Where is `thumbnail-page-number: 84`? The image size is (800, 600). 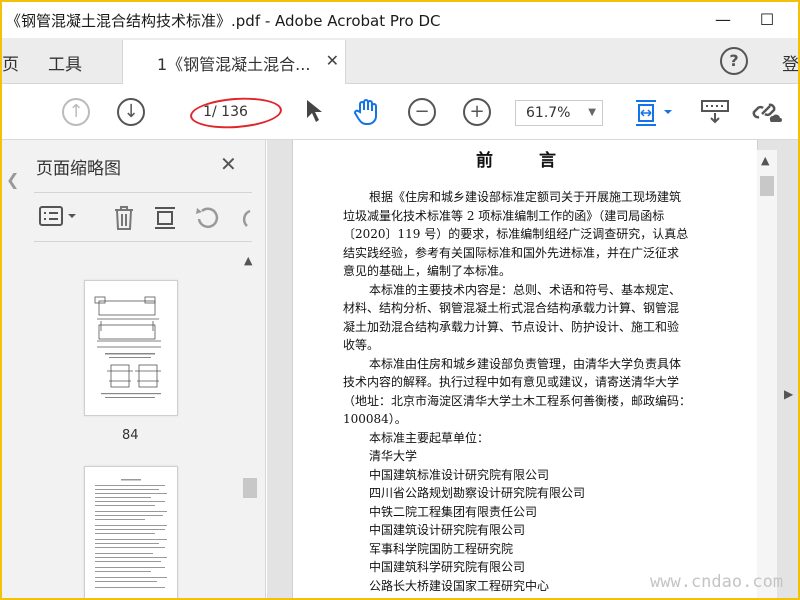 thumbnail-page-number: 84 is located at coordinates (130, 435).